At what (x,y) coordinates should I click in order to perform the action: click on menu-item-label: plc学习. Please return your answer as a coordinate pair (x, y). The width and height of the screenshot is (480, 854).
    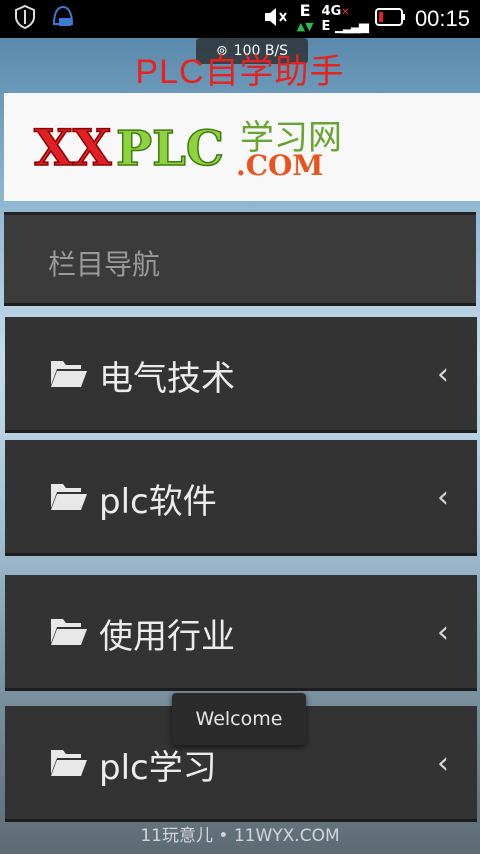
    Looking at the image, I should click on (158, 768).